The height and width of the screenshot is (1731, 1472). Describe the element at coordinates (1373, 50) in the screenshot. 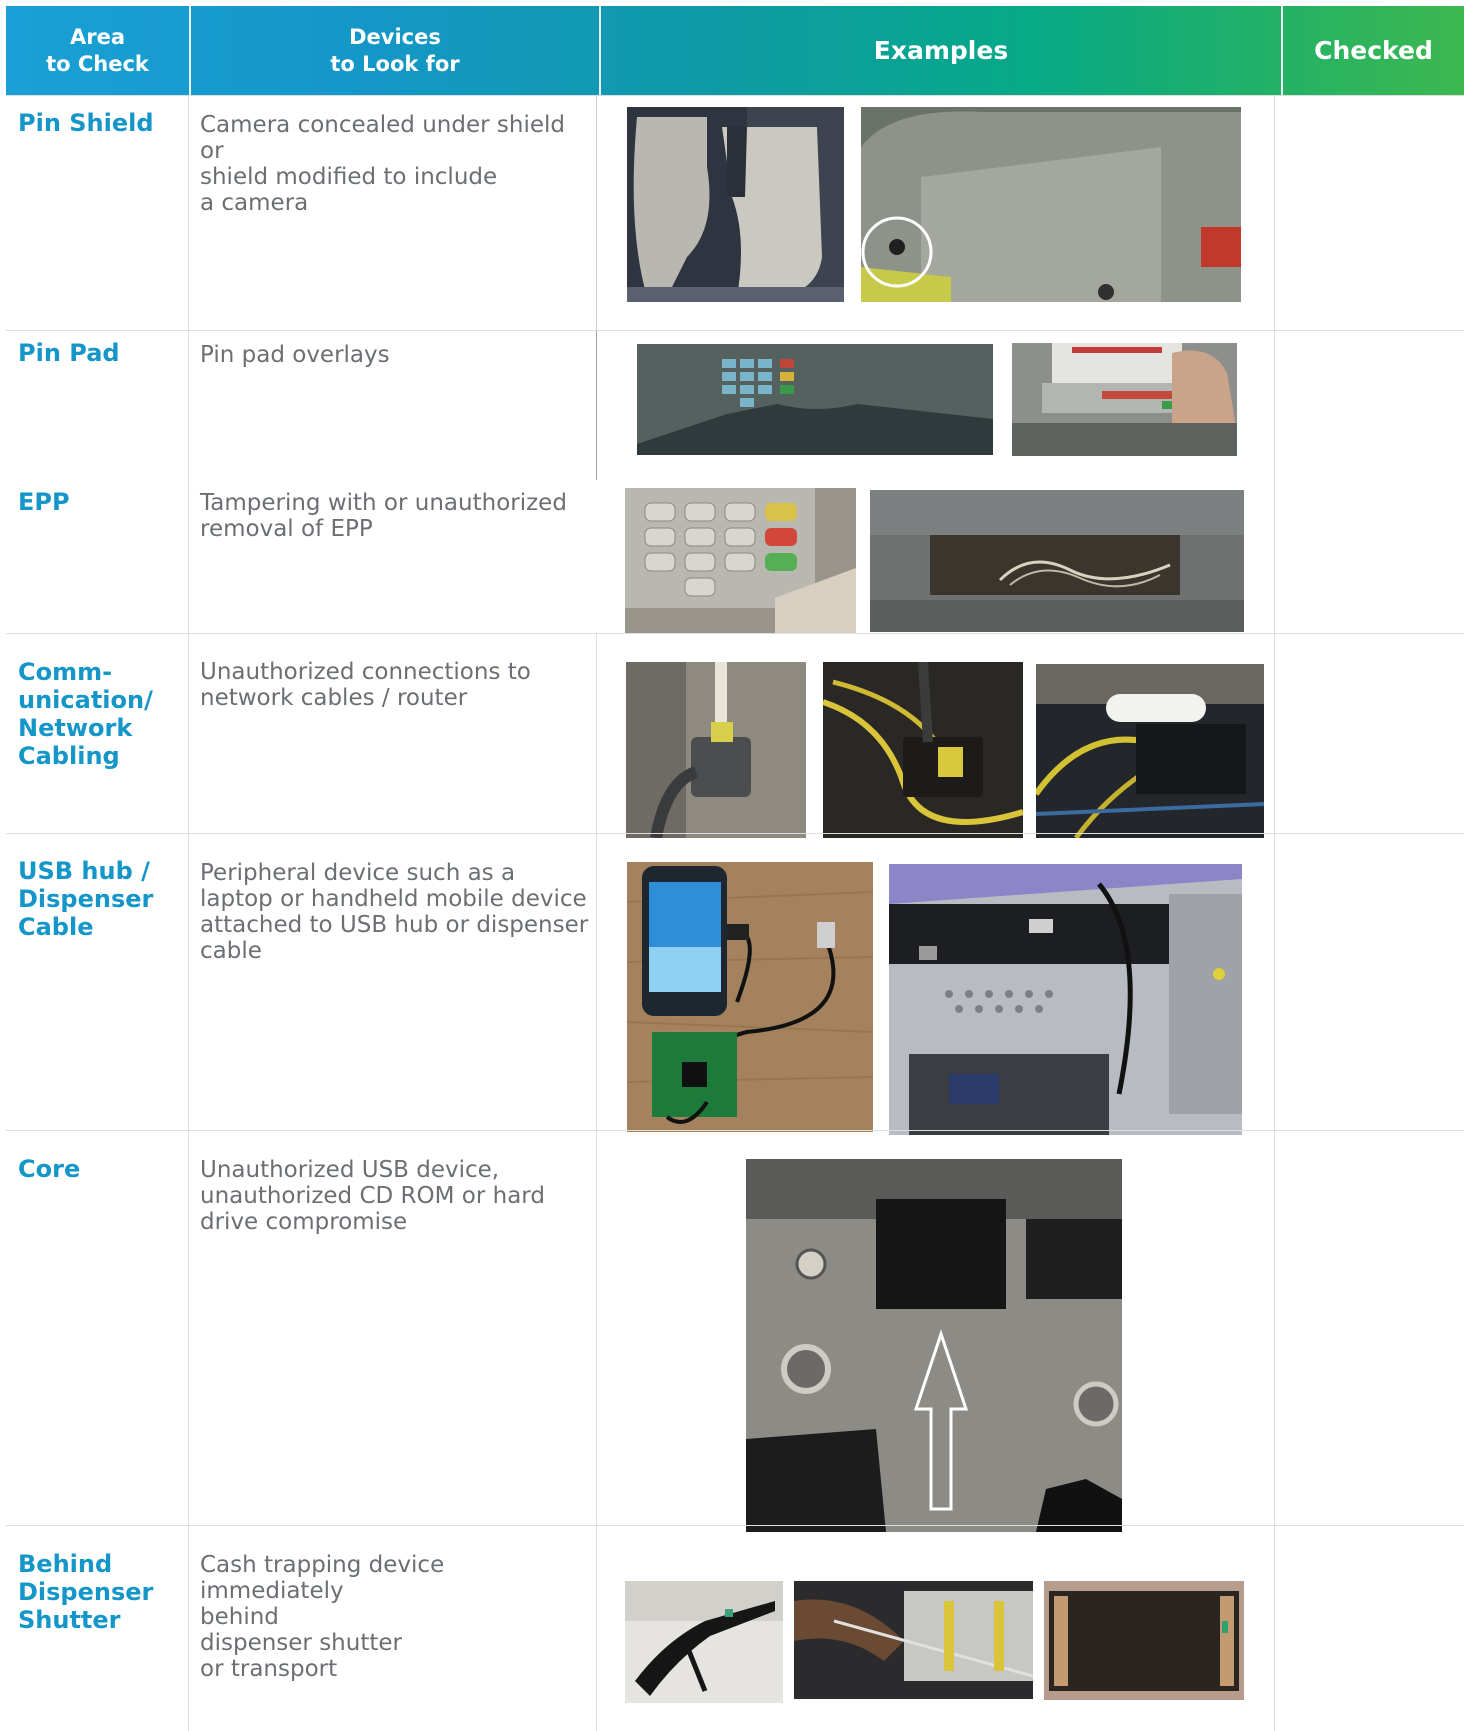

I see `header-checked: Checked` at that location.